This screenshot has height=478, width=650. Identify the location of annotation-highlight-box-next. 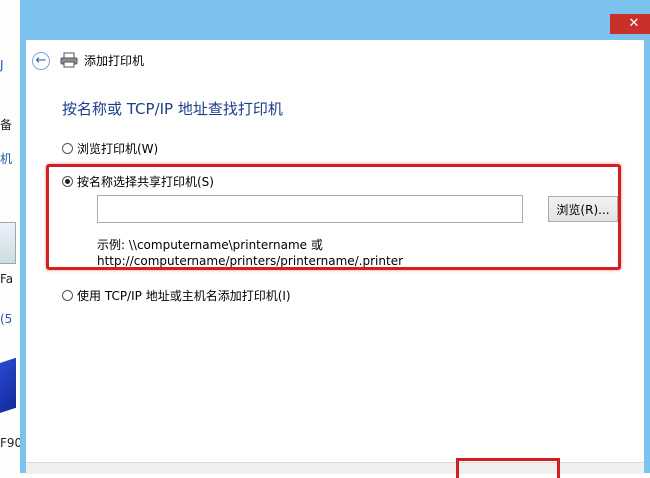
(508, 468).